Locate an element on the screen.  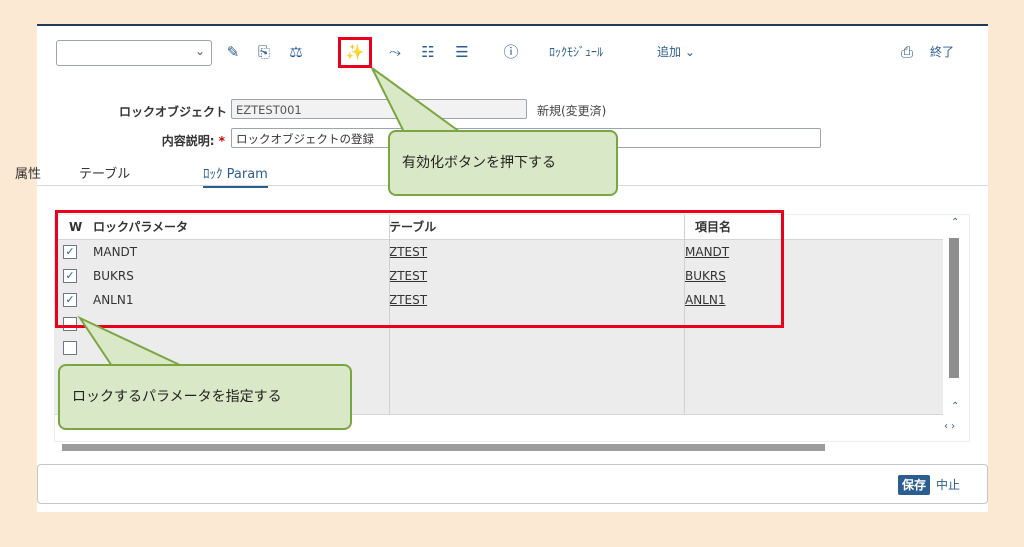
cancel-button: 中止 is located at coordinates (948, 485).